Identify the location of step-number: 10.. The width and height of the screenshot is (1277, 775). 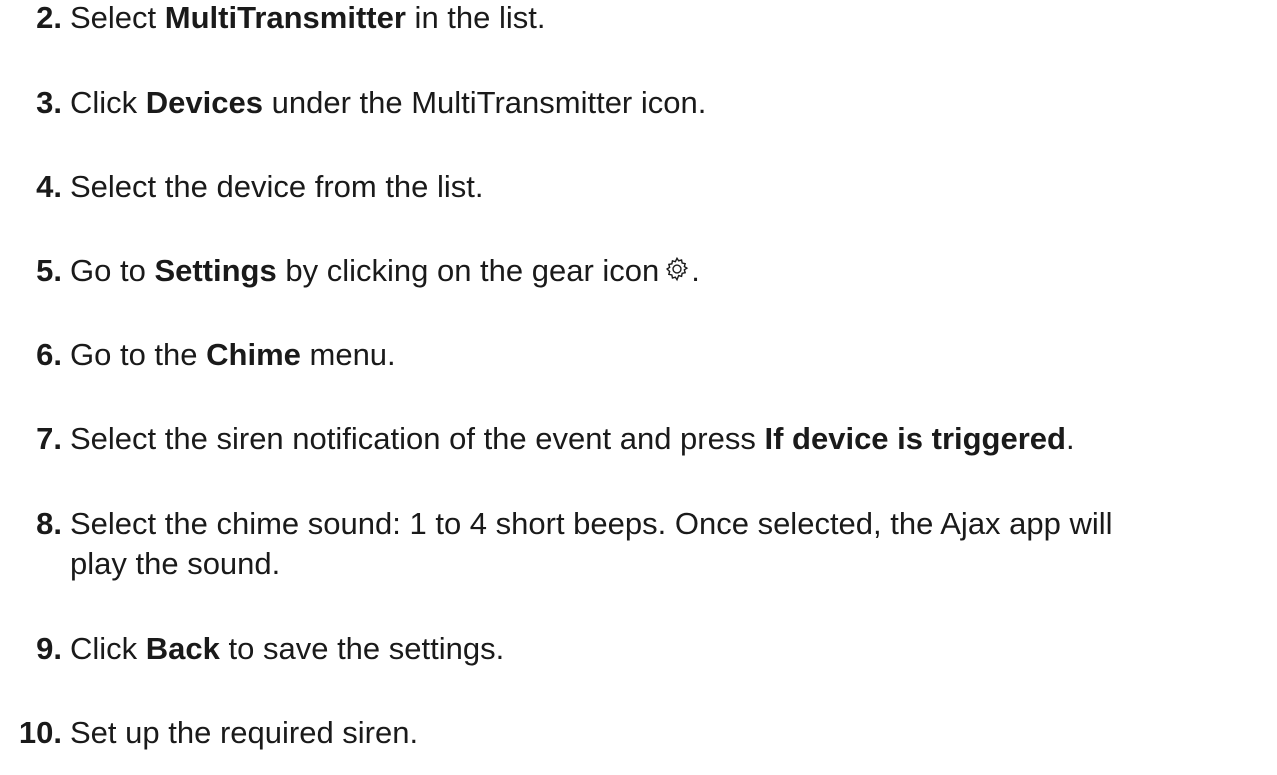
(40, 732).